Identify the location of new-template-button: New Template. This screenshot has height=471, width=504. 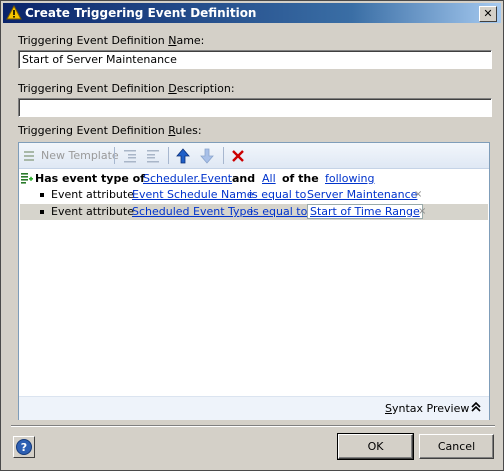
(71, 155).